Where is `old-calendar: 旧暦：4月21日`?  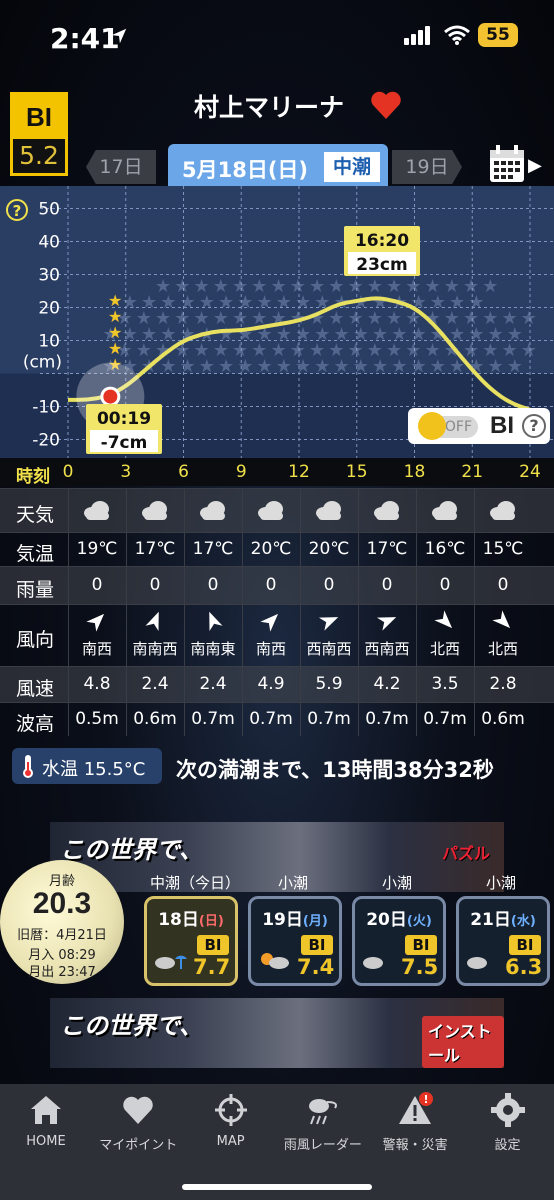 old-calendar: 旧暦：4月21日 is located at coordinates (62, 935).